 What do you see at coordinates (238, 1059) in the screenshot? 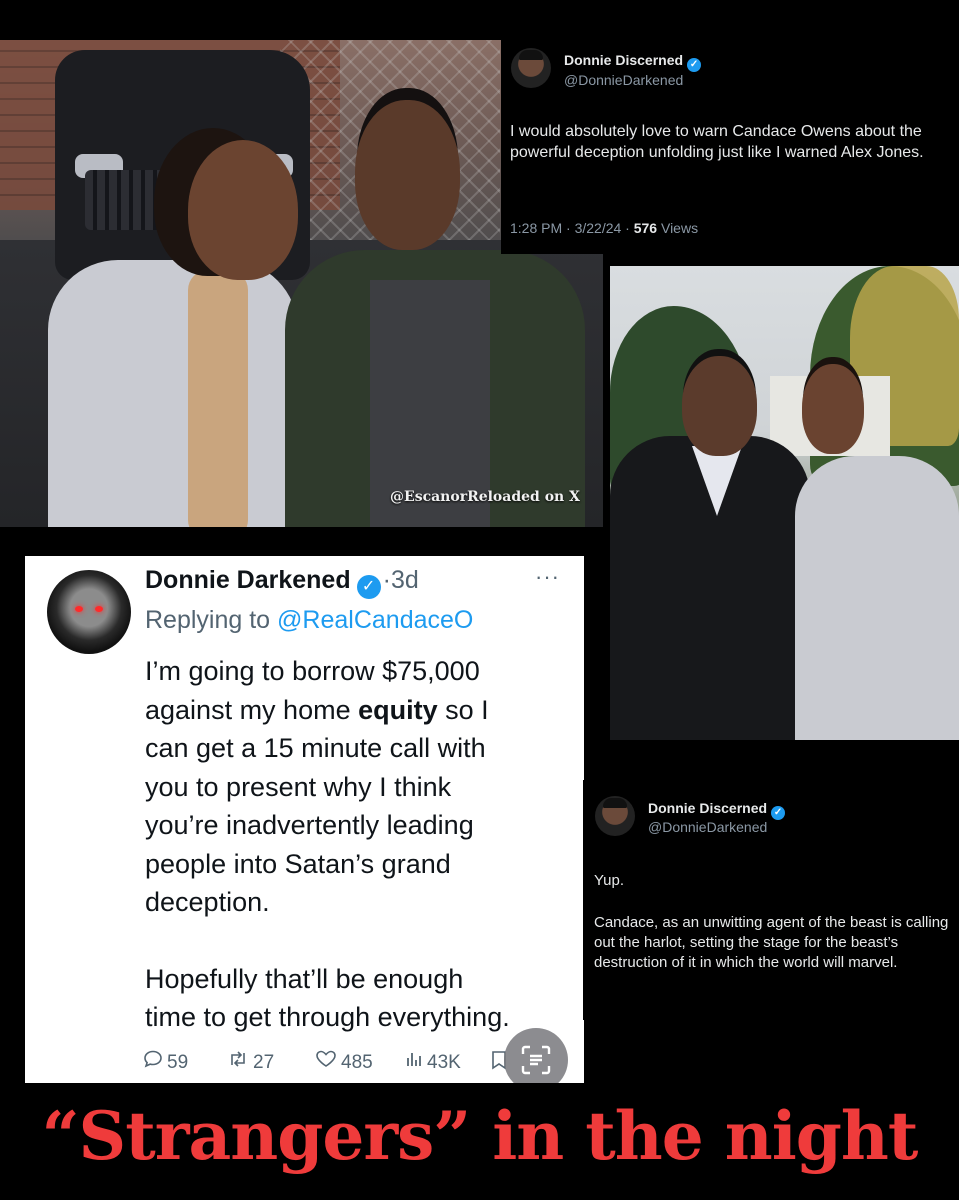
I see `repost-icon` at bounding box center [238, 1059].